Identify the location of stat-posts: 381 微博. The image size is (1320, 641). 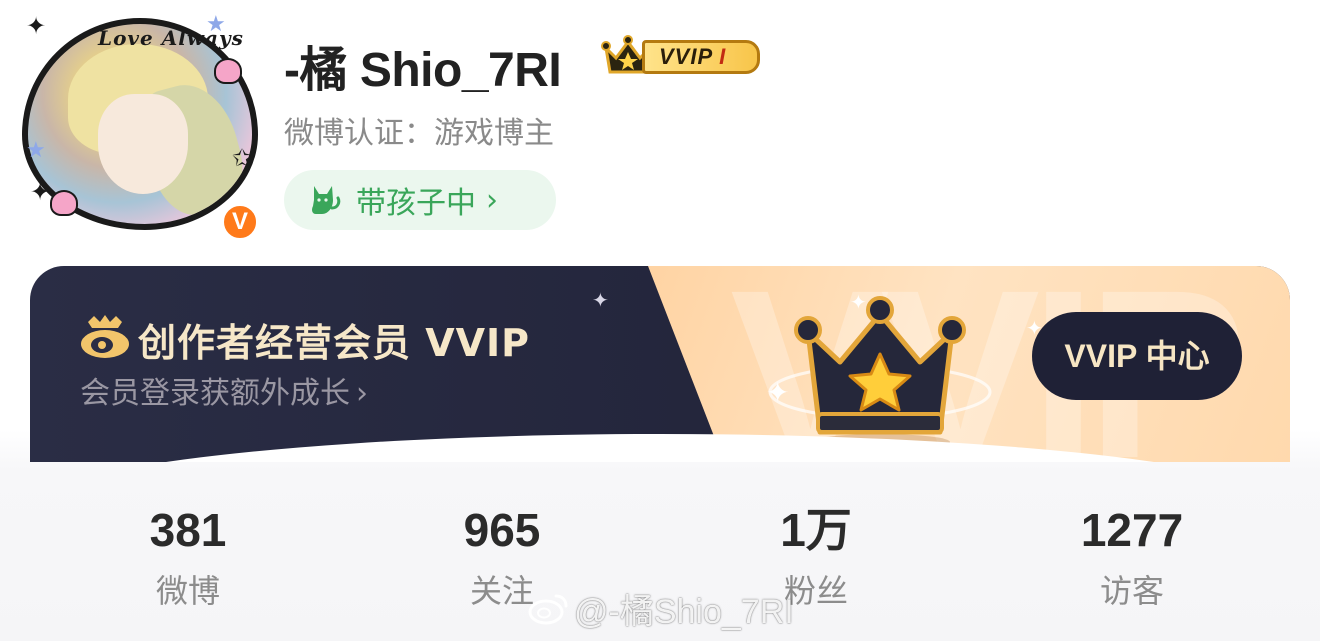
(188, 556).